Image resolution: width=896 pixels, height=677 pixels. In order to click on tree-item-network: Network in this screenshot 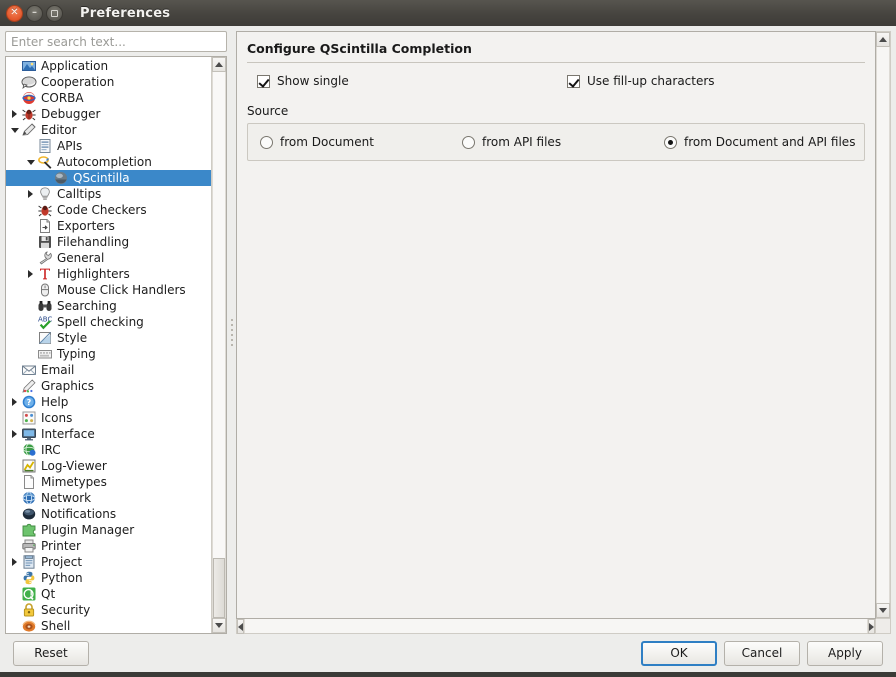, I will do `click(108, 498)`.